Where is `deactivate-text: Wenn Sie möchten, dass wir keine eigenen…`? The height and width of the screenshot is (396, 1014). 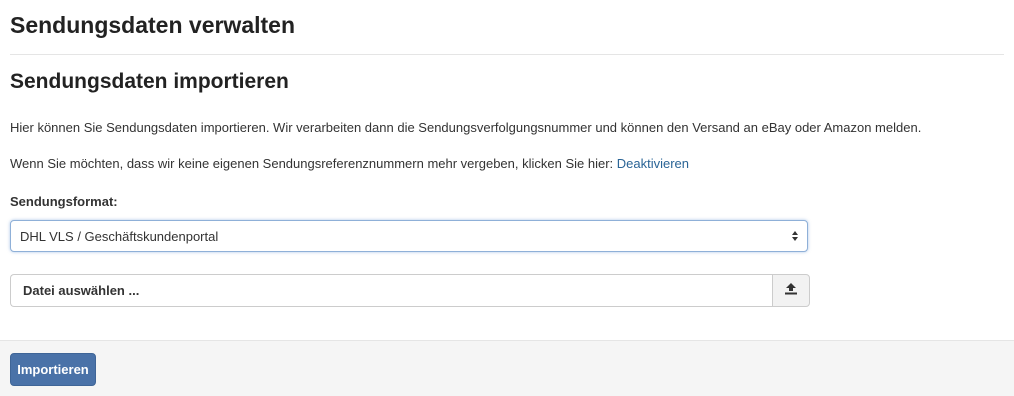
deactivate-text: Wenn Sie möchten, dass wir keine eigenen… is located at coordinates (313, 163).